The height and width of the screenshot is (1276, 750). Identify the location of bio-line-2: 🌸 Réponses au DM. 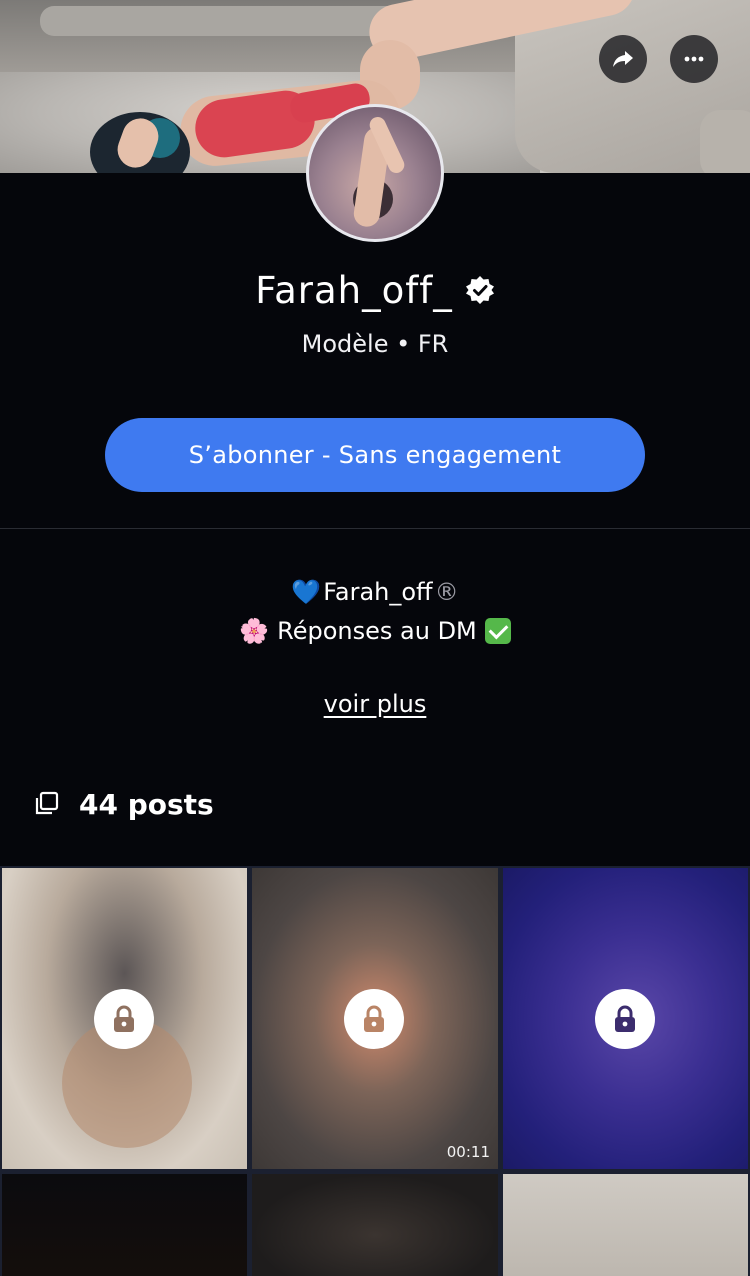
(375, 631).